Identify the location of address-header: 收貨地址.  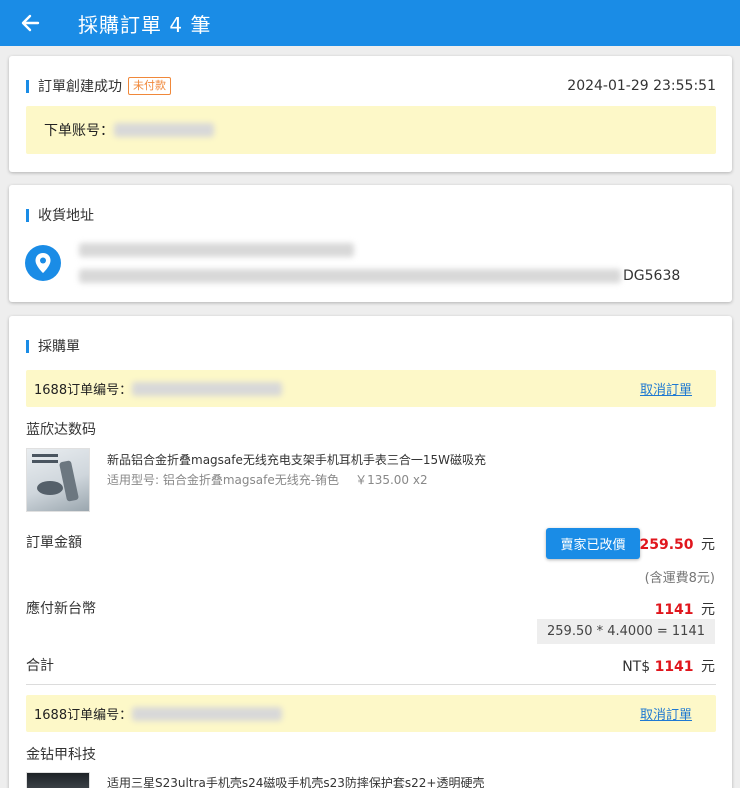
(60, 215).